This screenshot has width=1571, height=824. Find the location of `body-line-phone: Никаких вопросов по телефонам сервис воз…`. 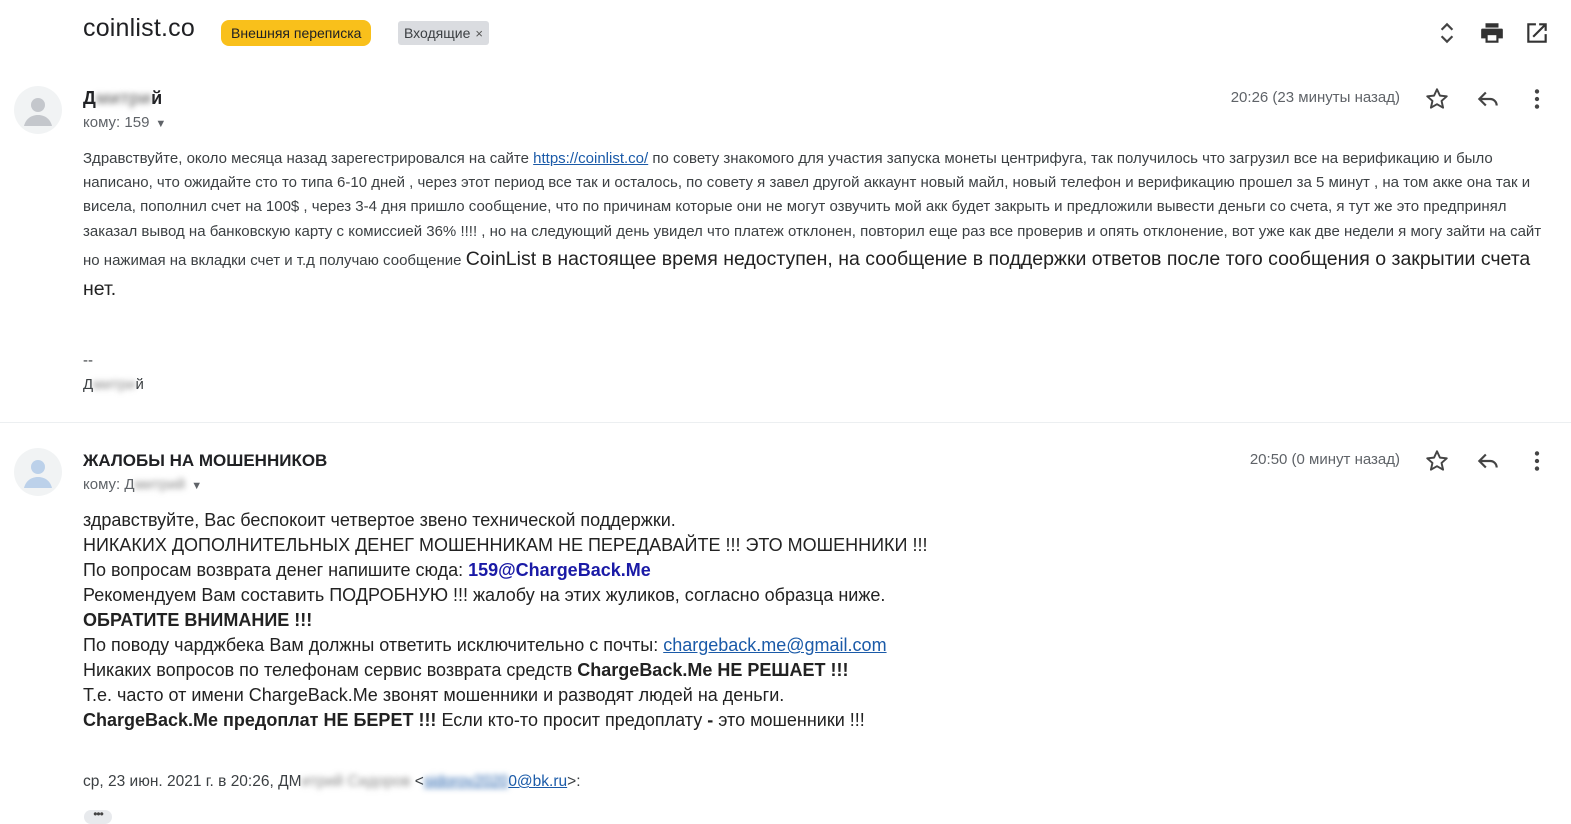

body-line-phone: Никаких вопросов по телефонам сервис воз… is located at coordinates (683, 670).